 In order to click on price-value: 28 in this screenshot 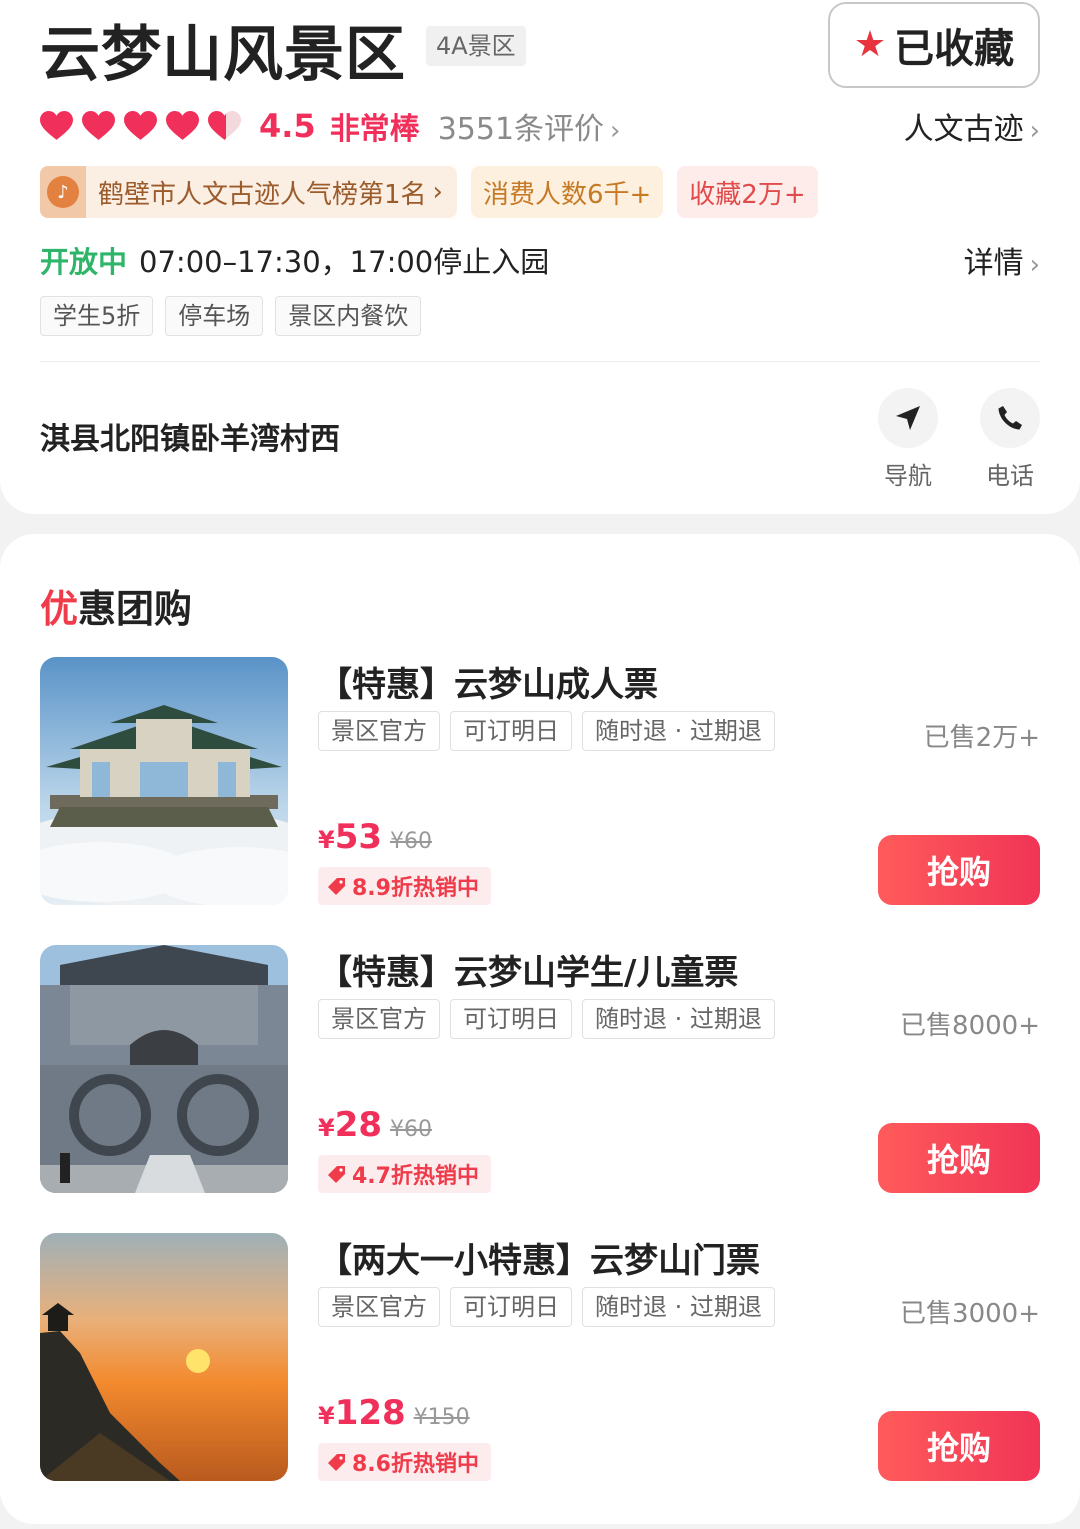, I will do `click(358, 1125)`.